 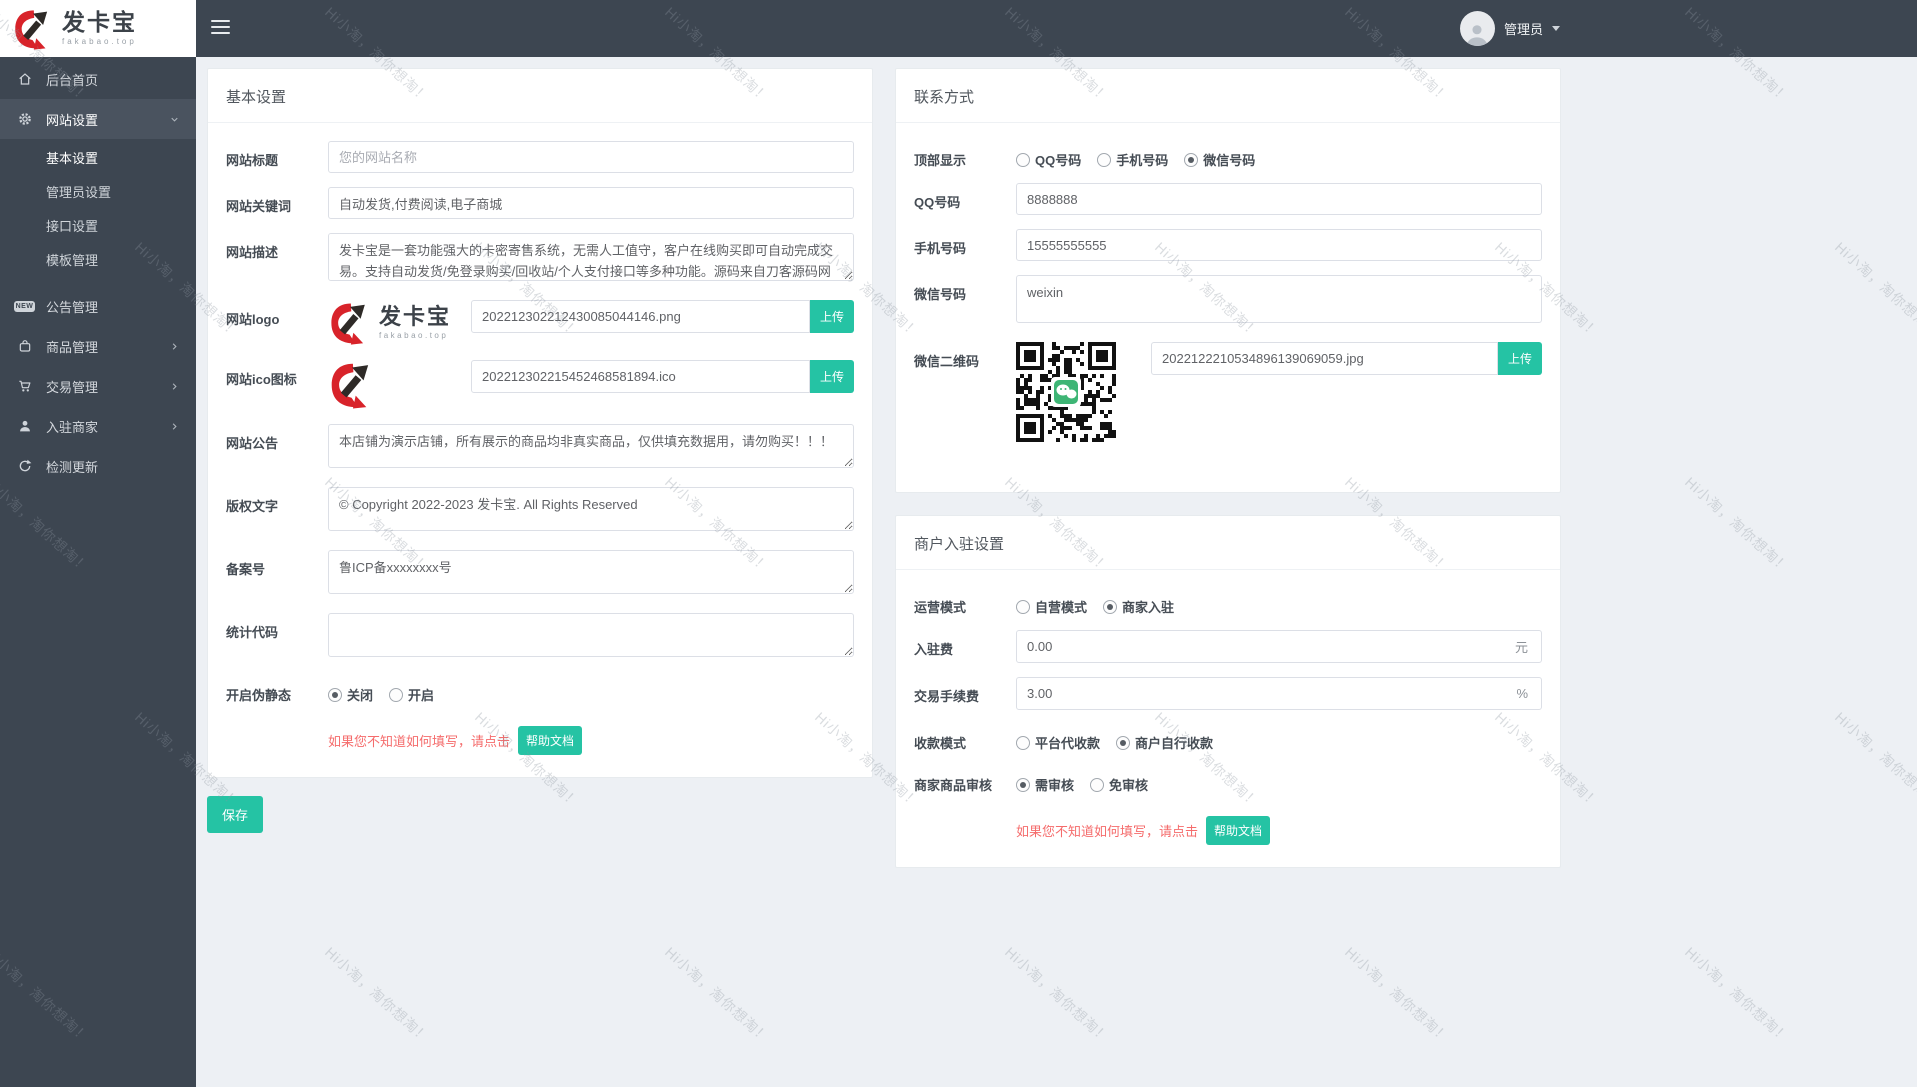 What do you see at coordinates (252, 160) in the screenshot?
I see `field-label: 网站标题` at bounding box center [252, 160].